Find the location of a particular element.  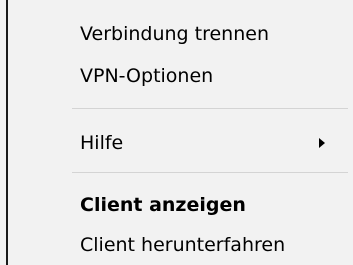

chevron-right-icon is located at coordinates (322, 143).